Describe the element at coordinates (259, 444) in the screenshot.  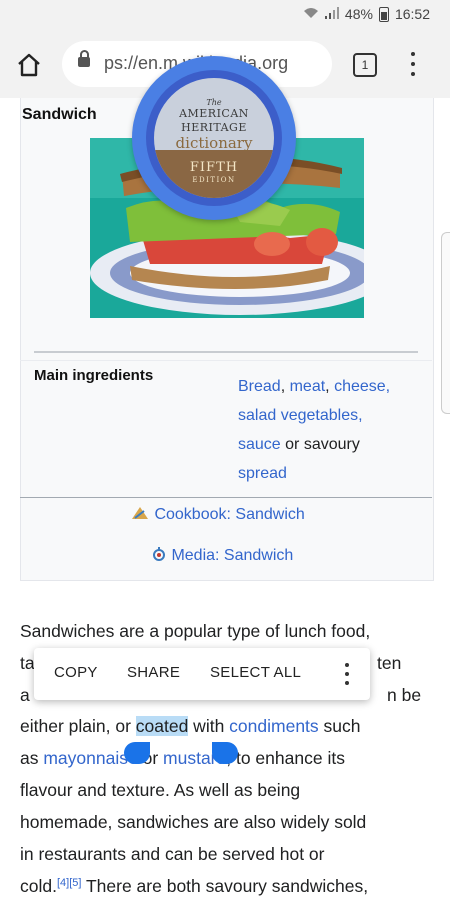
I see `link-sauce: sauce` at that location.